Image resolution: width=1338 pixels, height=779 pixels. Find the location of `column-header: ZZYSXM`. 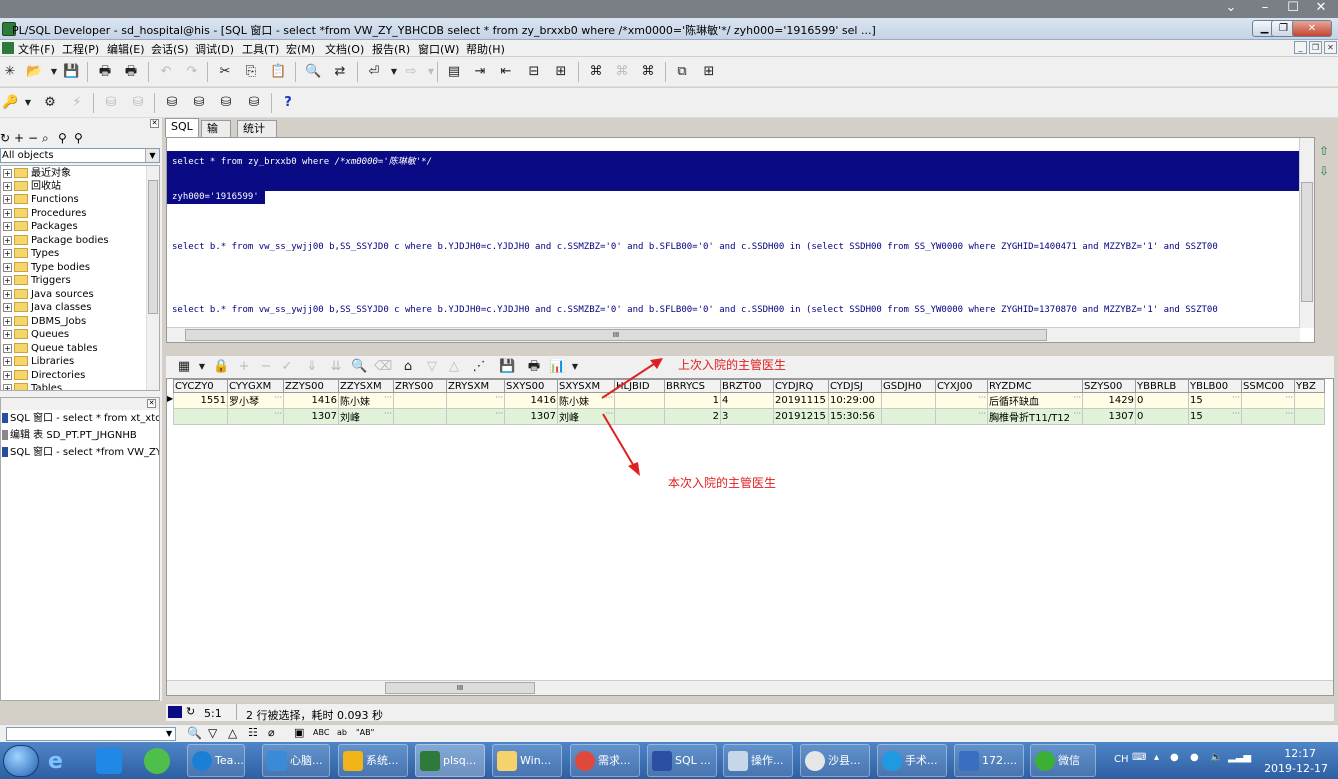

column-header: ZZYSXM is located at coordinates (366, 386).